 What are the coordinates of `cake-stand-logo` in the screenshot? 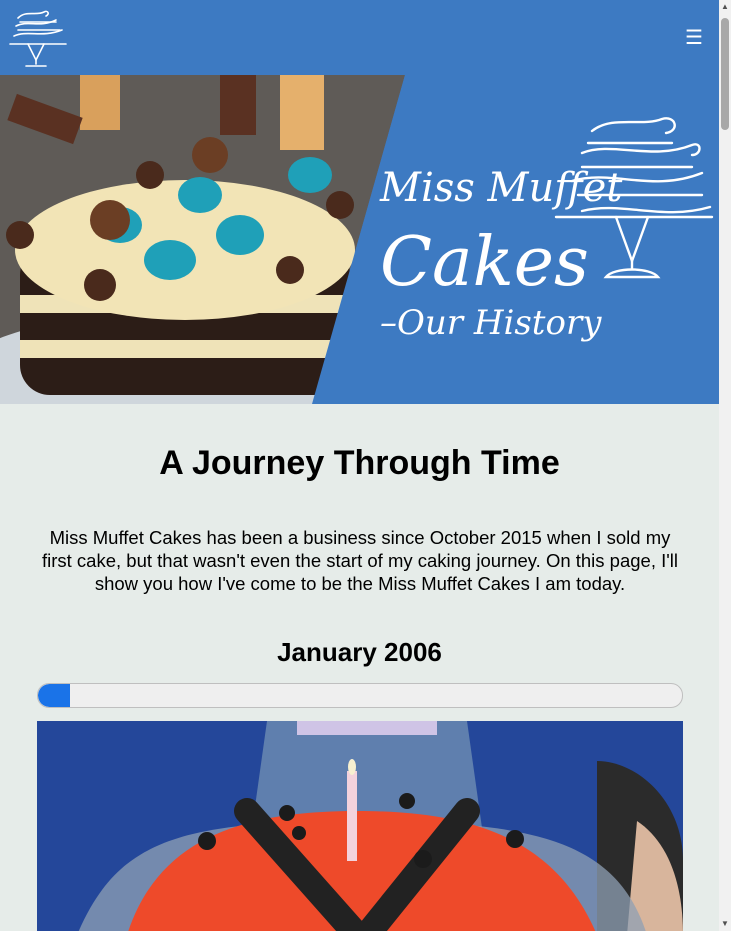 It's located at (37, 37).